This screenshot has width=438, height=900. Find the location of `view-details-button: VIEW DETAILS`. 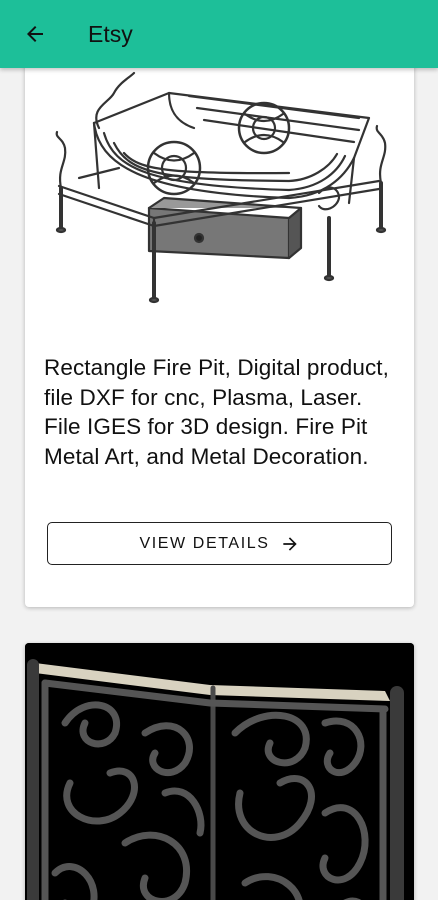

view-details-button: VIEW DETAILS is located at coordinates (219, 543).